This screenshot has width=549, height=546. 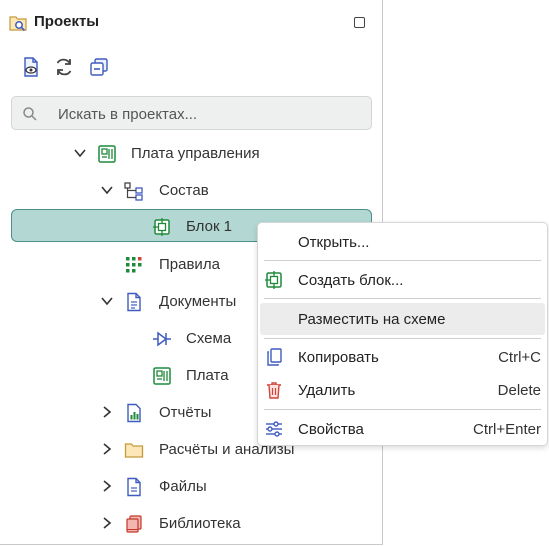 I want to click on rules-grid-icon, so click(x=134, y=265).